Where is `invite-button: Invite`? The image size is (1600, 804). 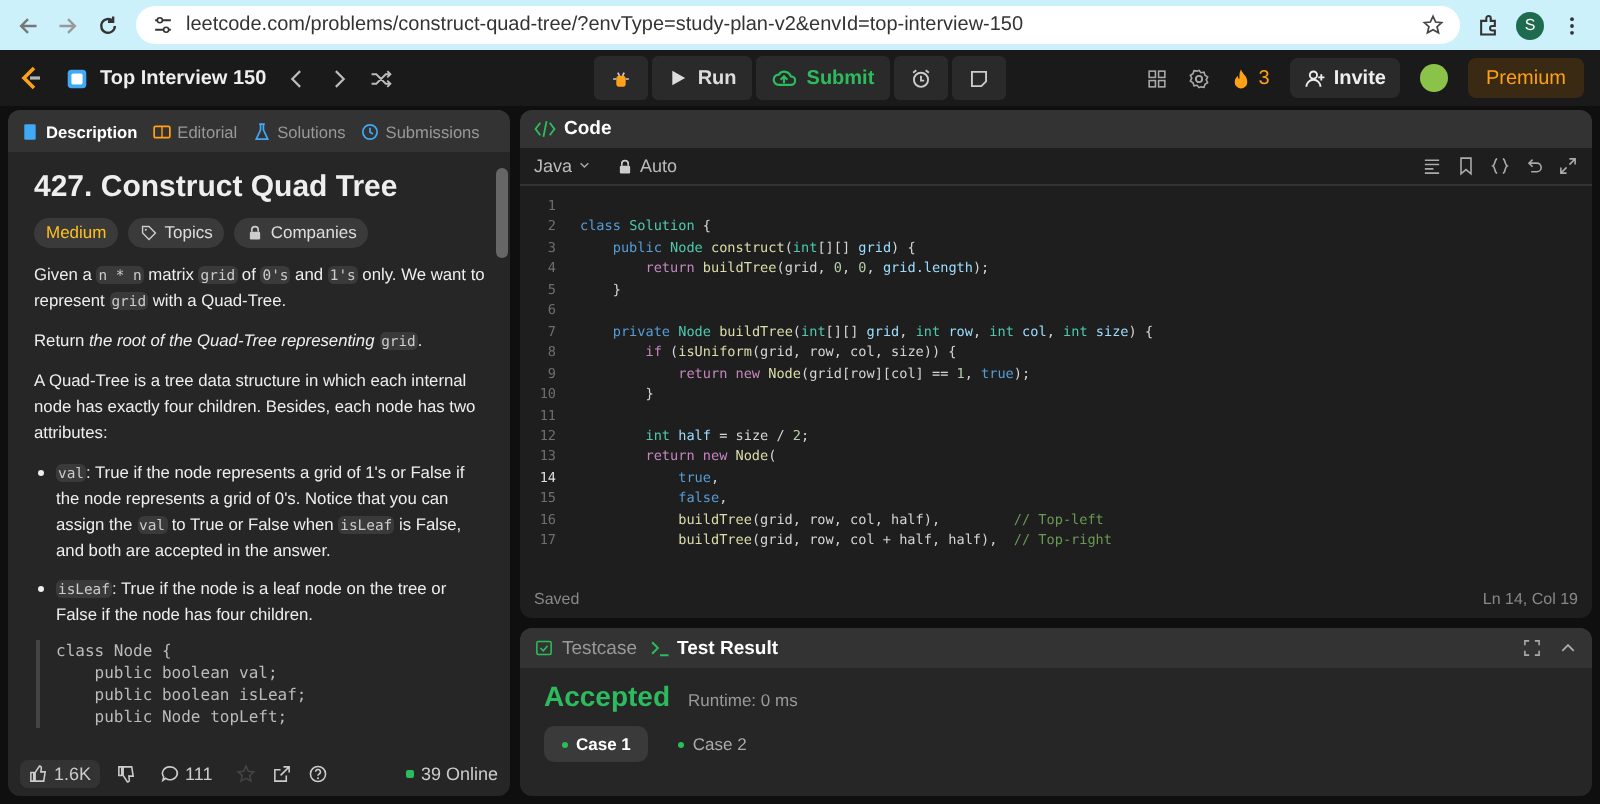 invite-button: Invite is located at coordinates (1344, 78).